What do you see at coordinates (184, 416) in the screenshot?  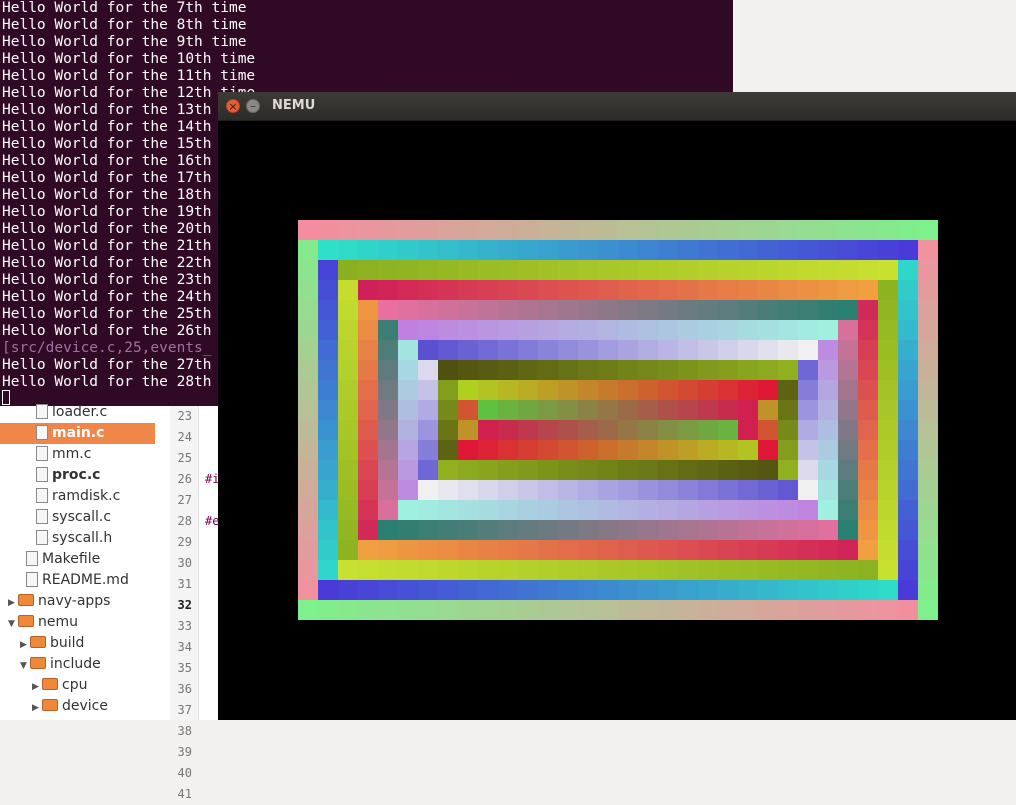 I see `line-number: 23` at bounding box center [184, 416].